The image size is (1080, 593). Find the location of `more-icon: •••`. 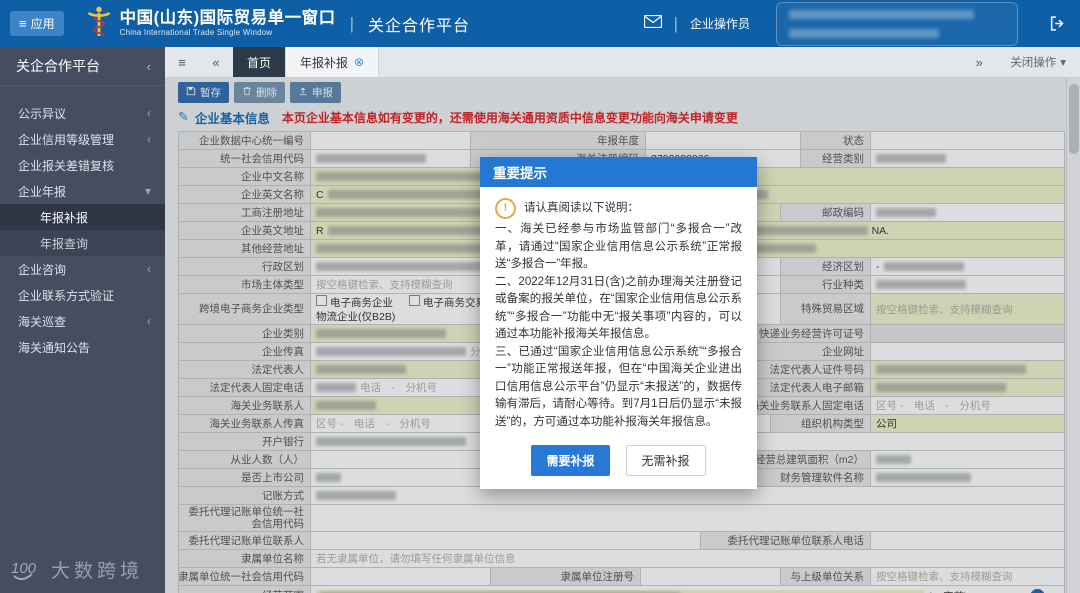

more-icon: ••• is located at coordinates (1037, 590).